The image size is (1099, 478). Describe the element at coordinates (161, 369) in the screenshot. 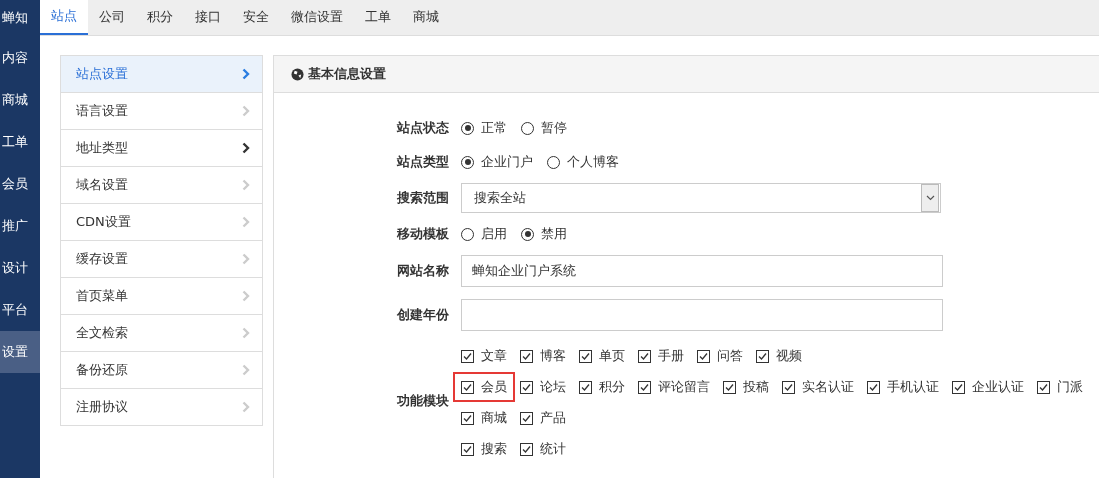

I see `menu-item: 备份还原` at that location.